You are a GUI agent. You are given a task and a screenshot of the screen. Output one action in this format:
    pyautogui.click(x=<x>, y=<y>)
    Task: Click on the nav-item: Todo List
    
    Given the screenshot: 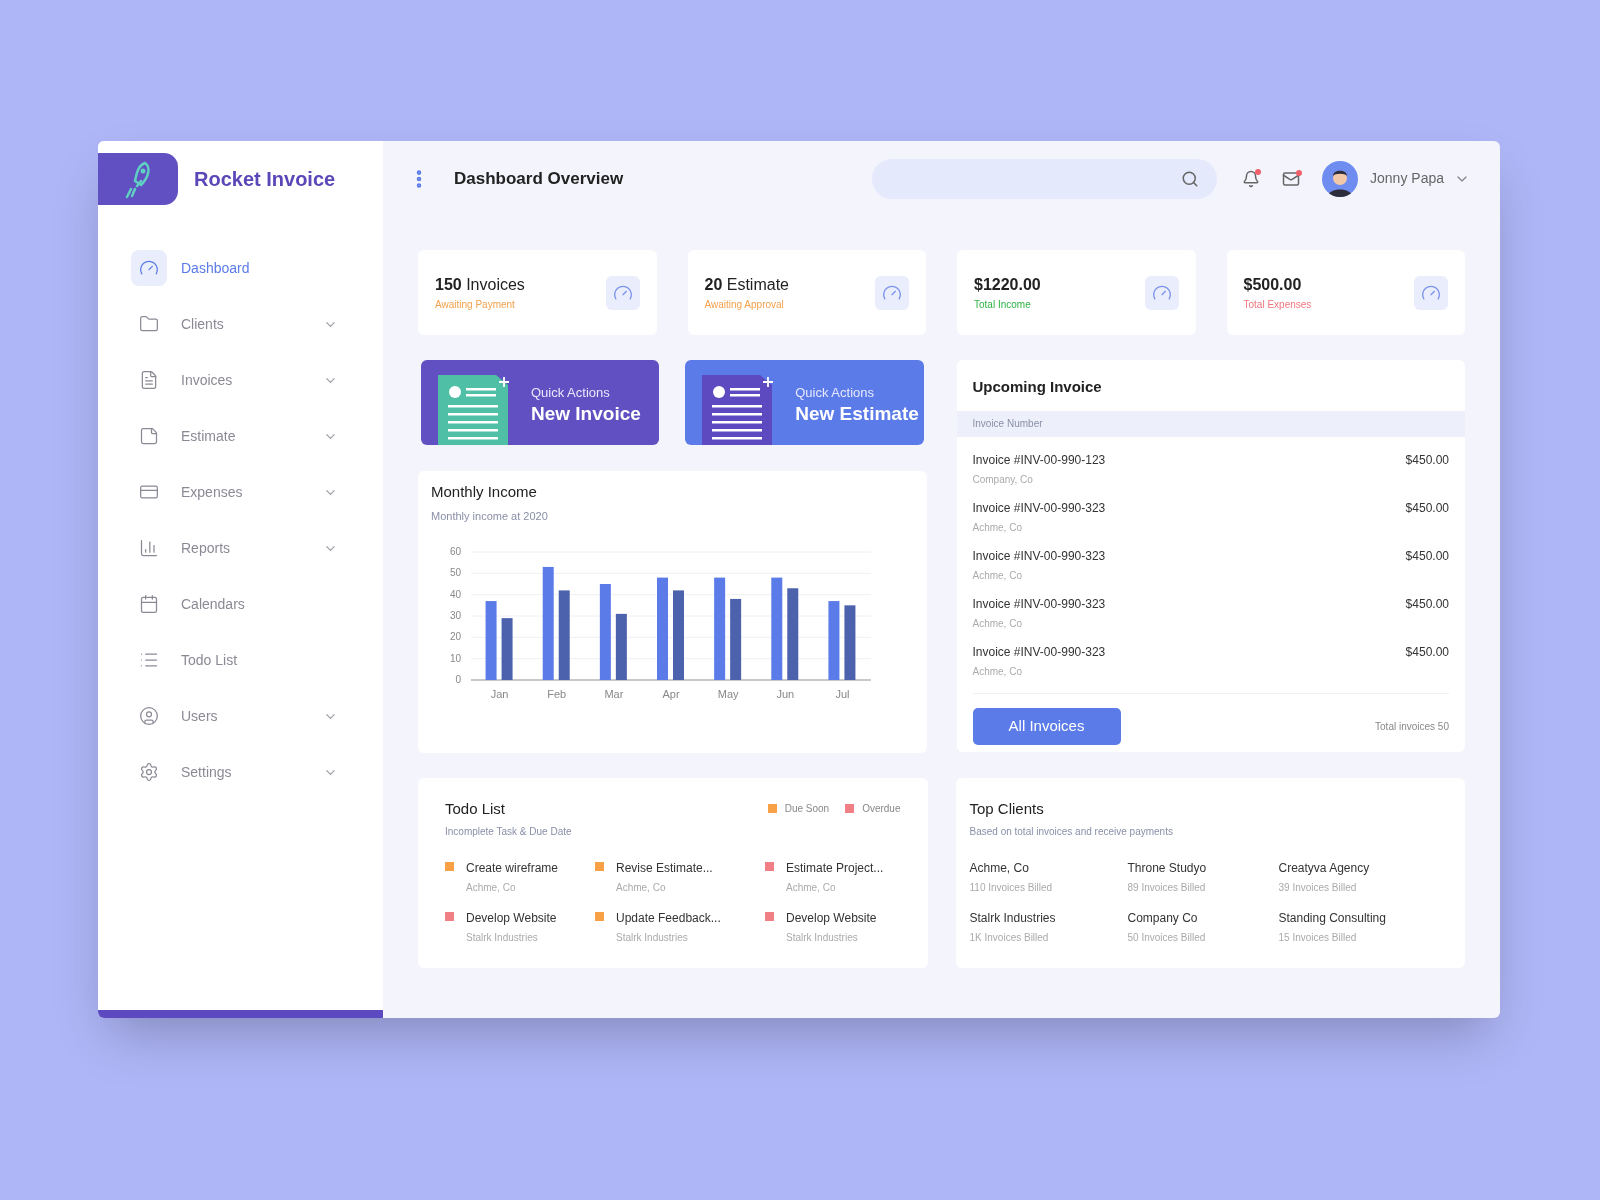 What is the action you would take?
    pyautogui.click(x=234, y=660)
    